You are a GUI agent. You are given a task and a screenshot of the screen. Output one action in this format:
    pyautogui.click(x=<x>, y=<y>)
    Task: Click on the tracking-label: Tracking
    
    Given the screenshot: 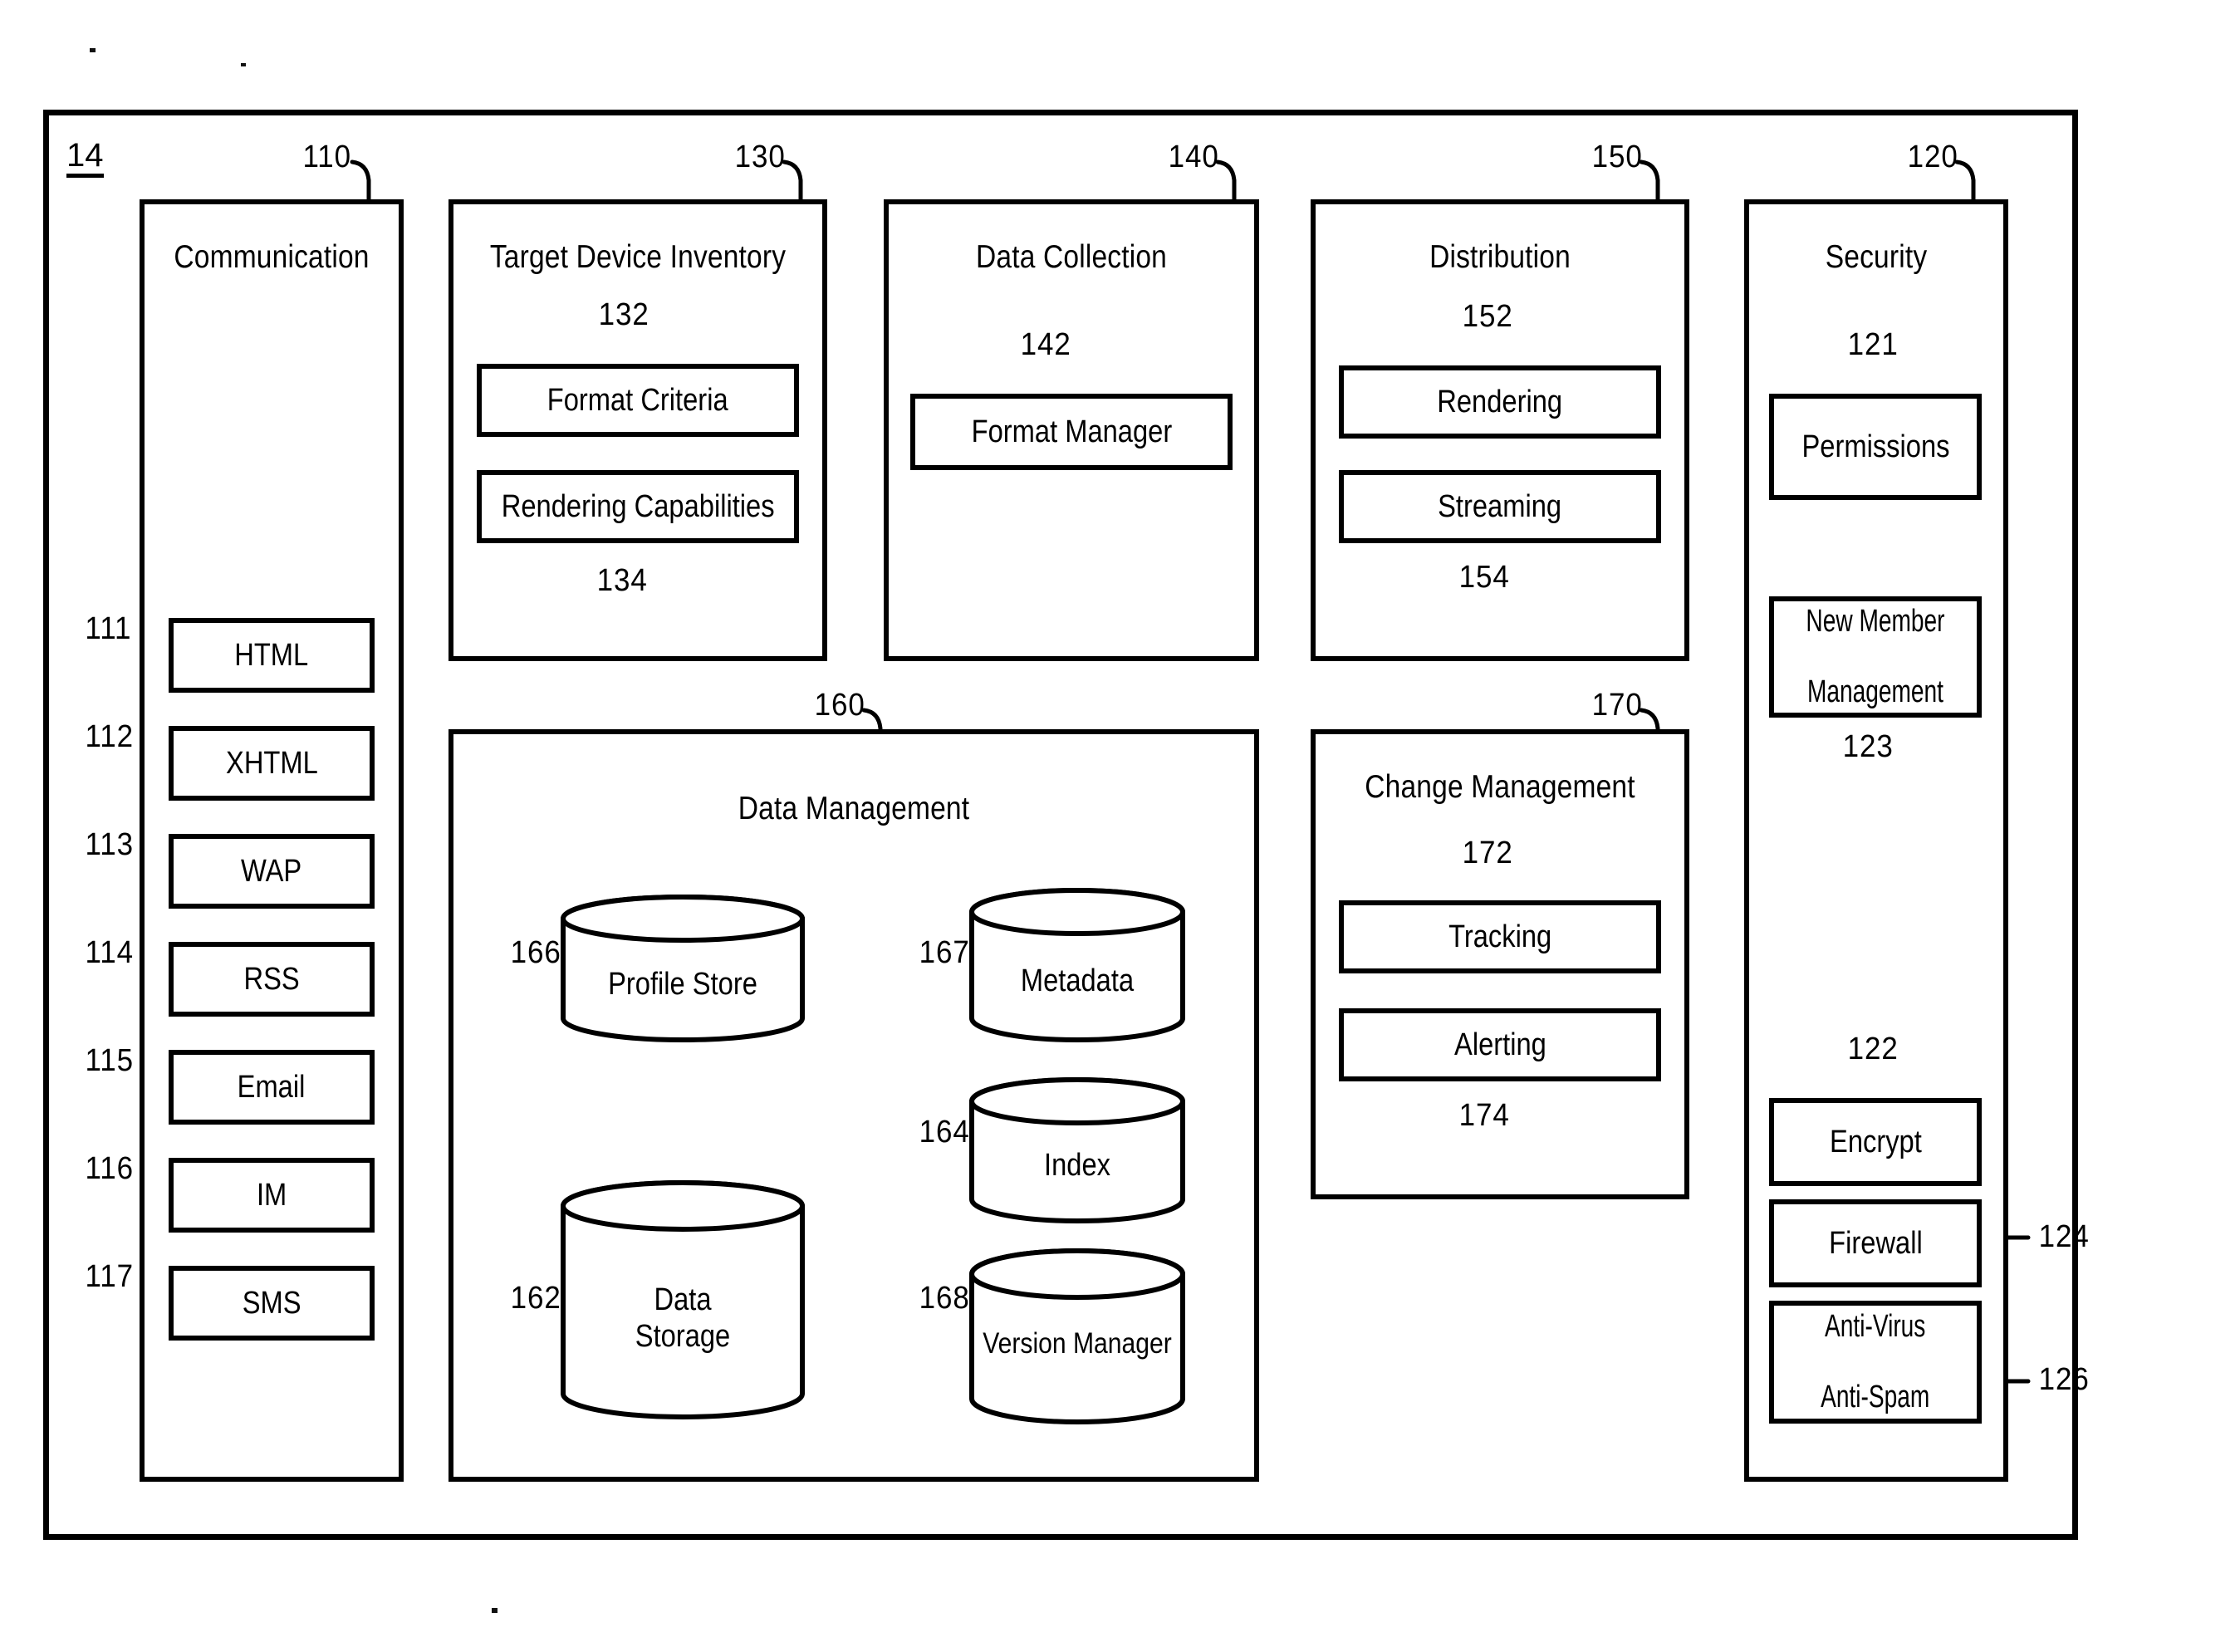 What is the action you would take?
    pyautogui.click(x=1500, y=937)
    